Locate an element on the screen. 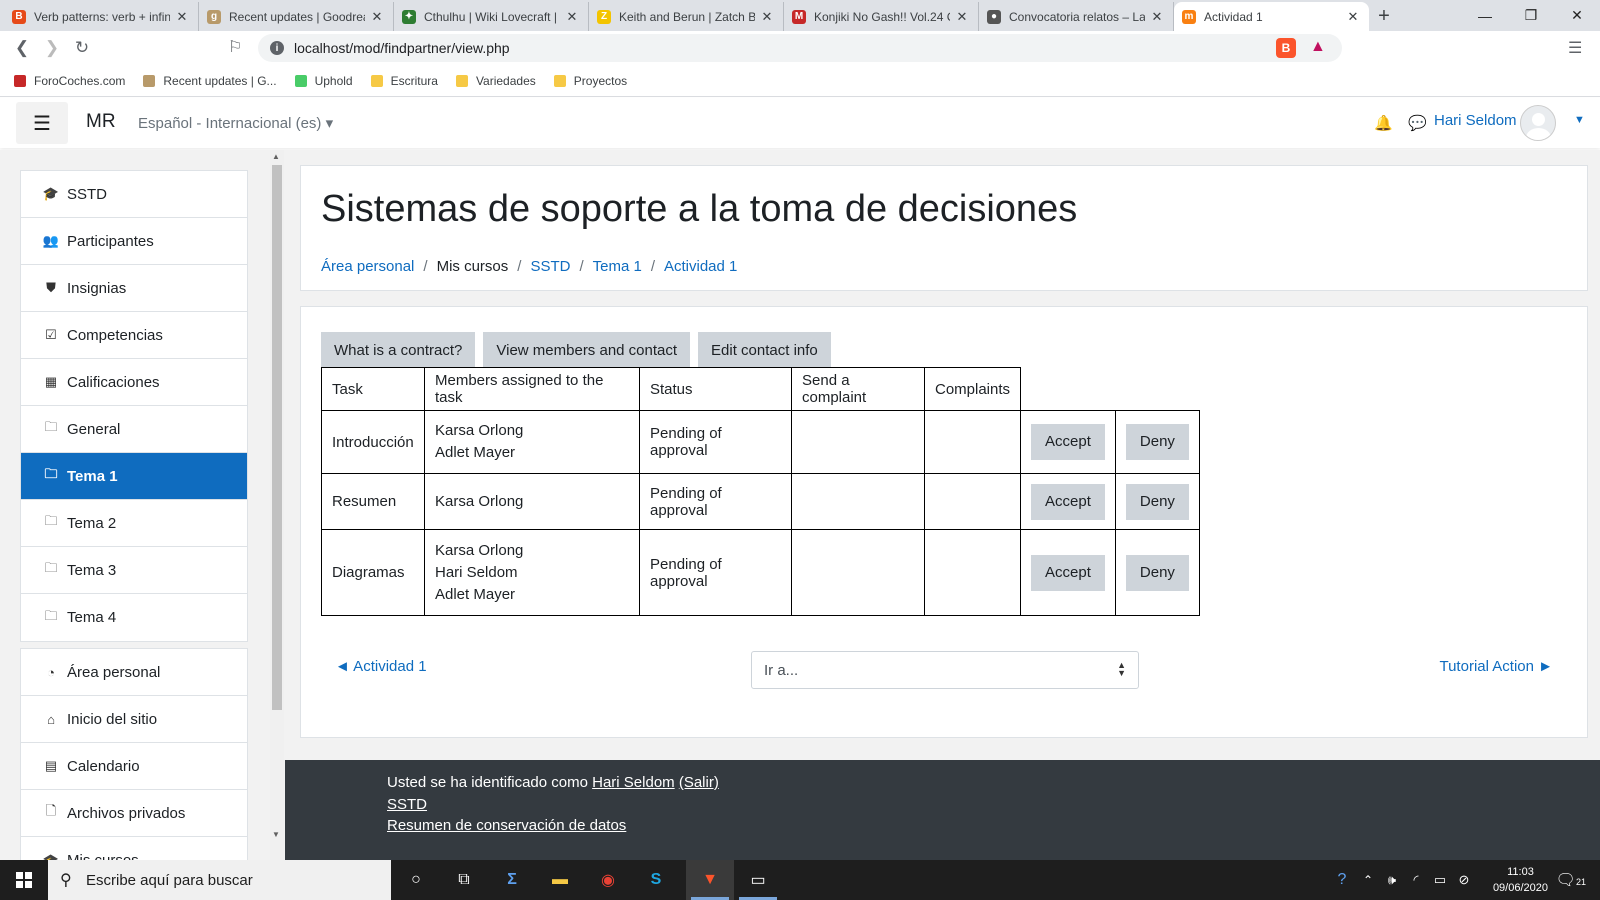 This screenshot has width=1600, height=900. nav-item-inicio-del-sitio: ⌂ Inicio del sitio is located at coordinates (134, 719).